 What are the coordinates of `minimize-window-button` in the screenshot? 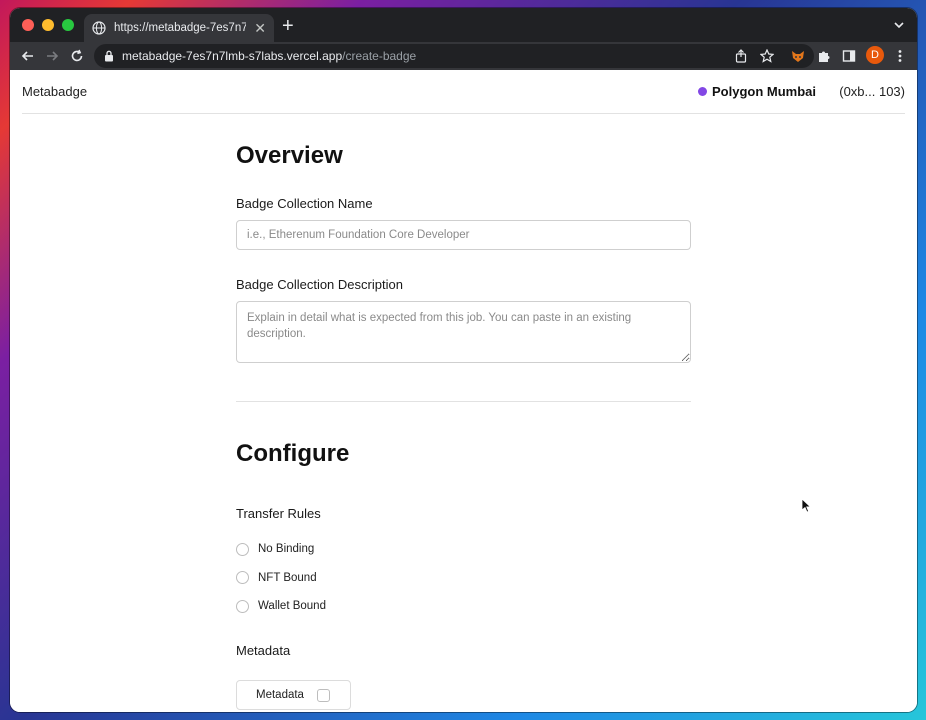 It's located at (48, 25).